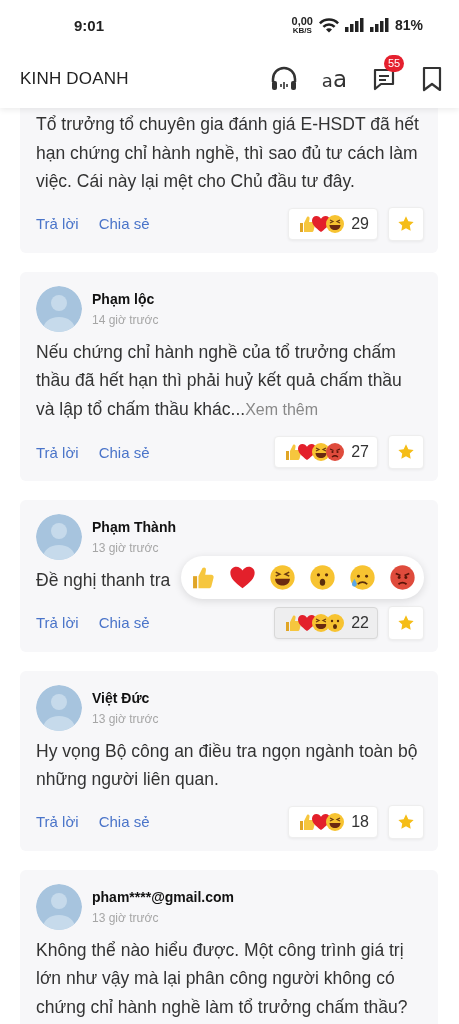 The height and width of the screenshot is (1024, 459). I want to click on heart-icon, so click(242, 577).